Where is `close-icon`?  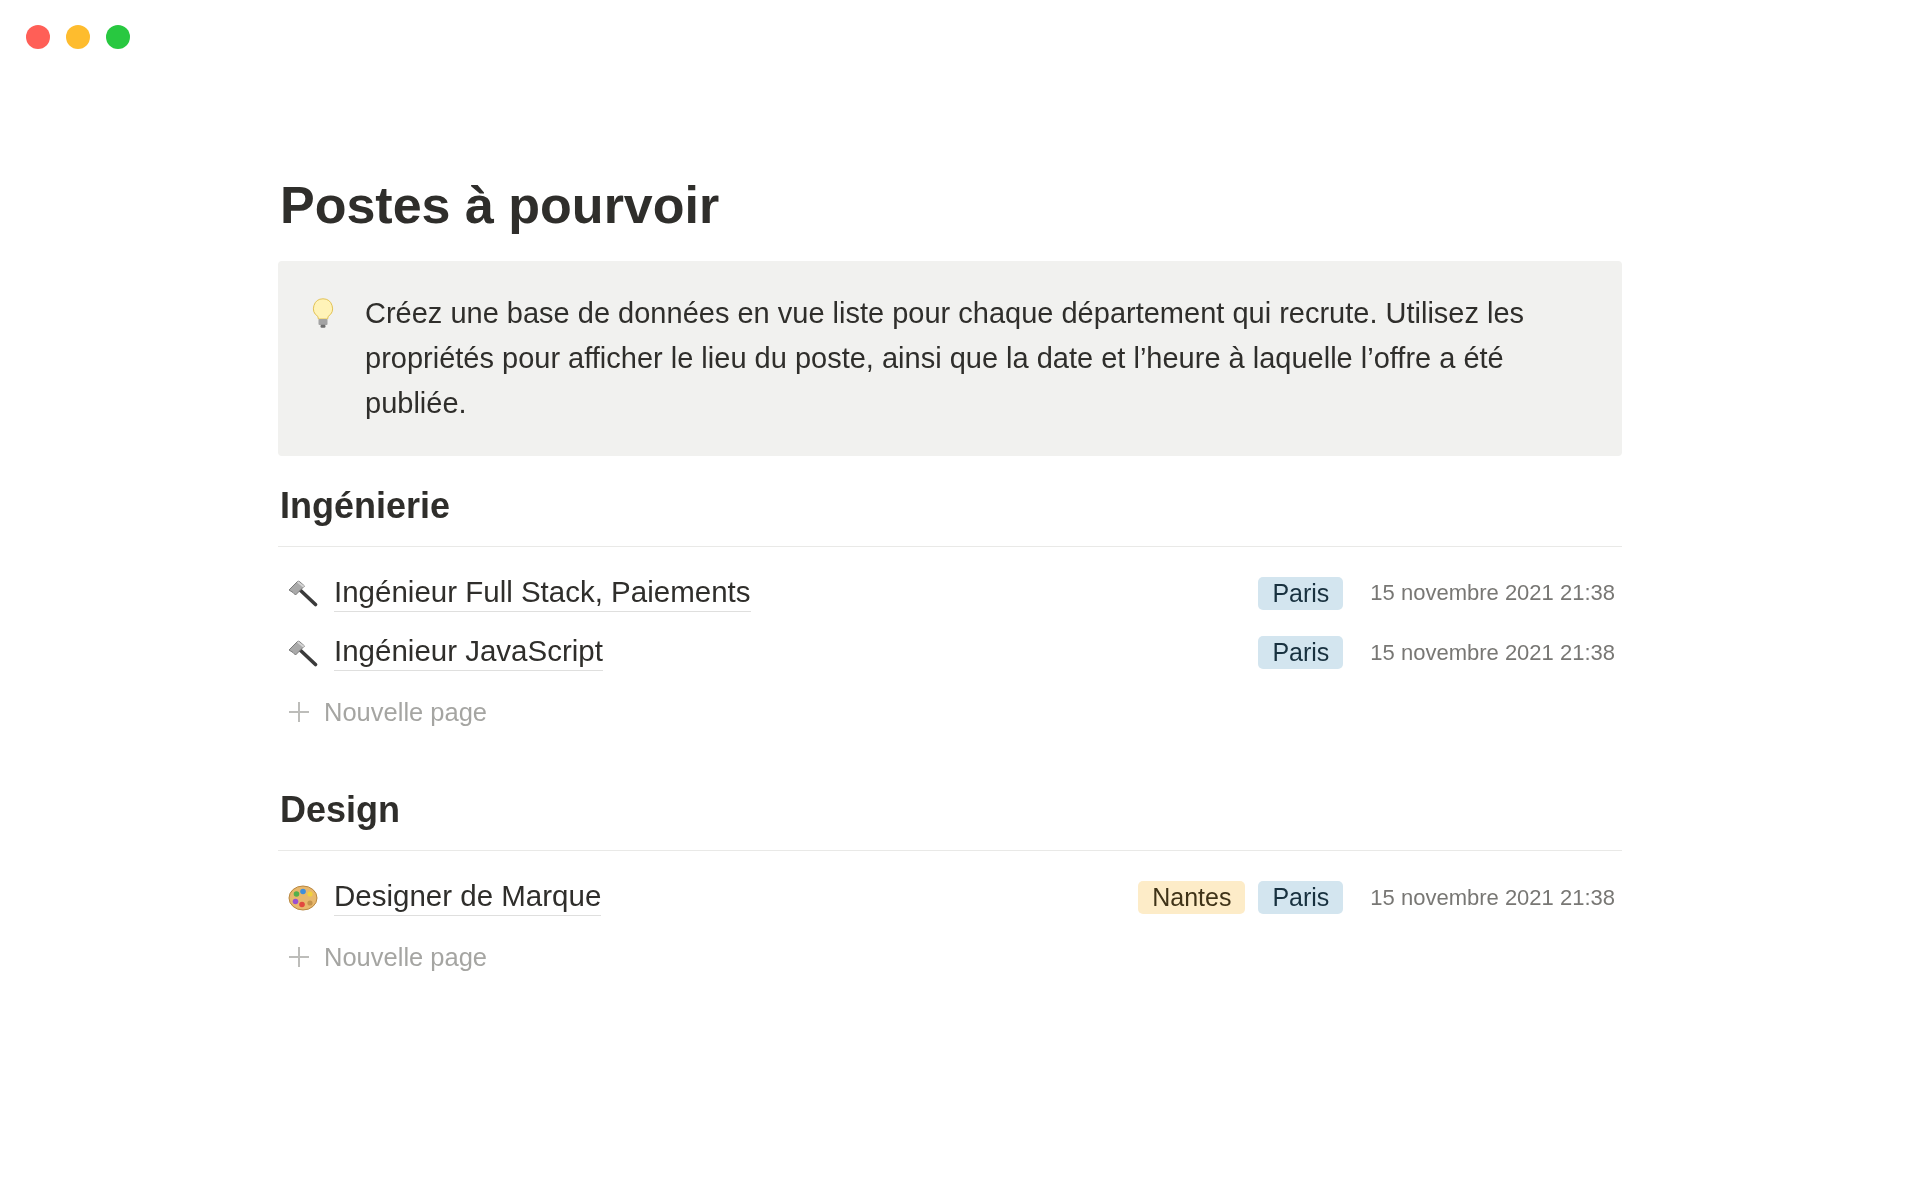 close-icon is located at coordinates (38, 37).